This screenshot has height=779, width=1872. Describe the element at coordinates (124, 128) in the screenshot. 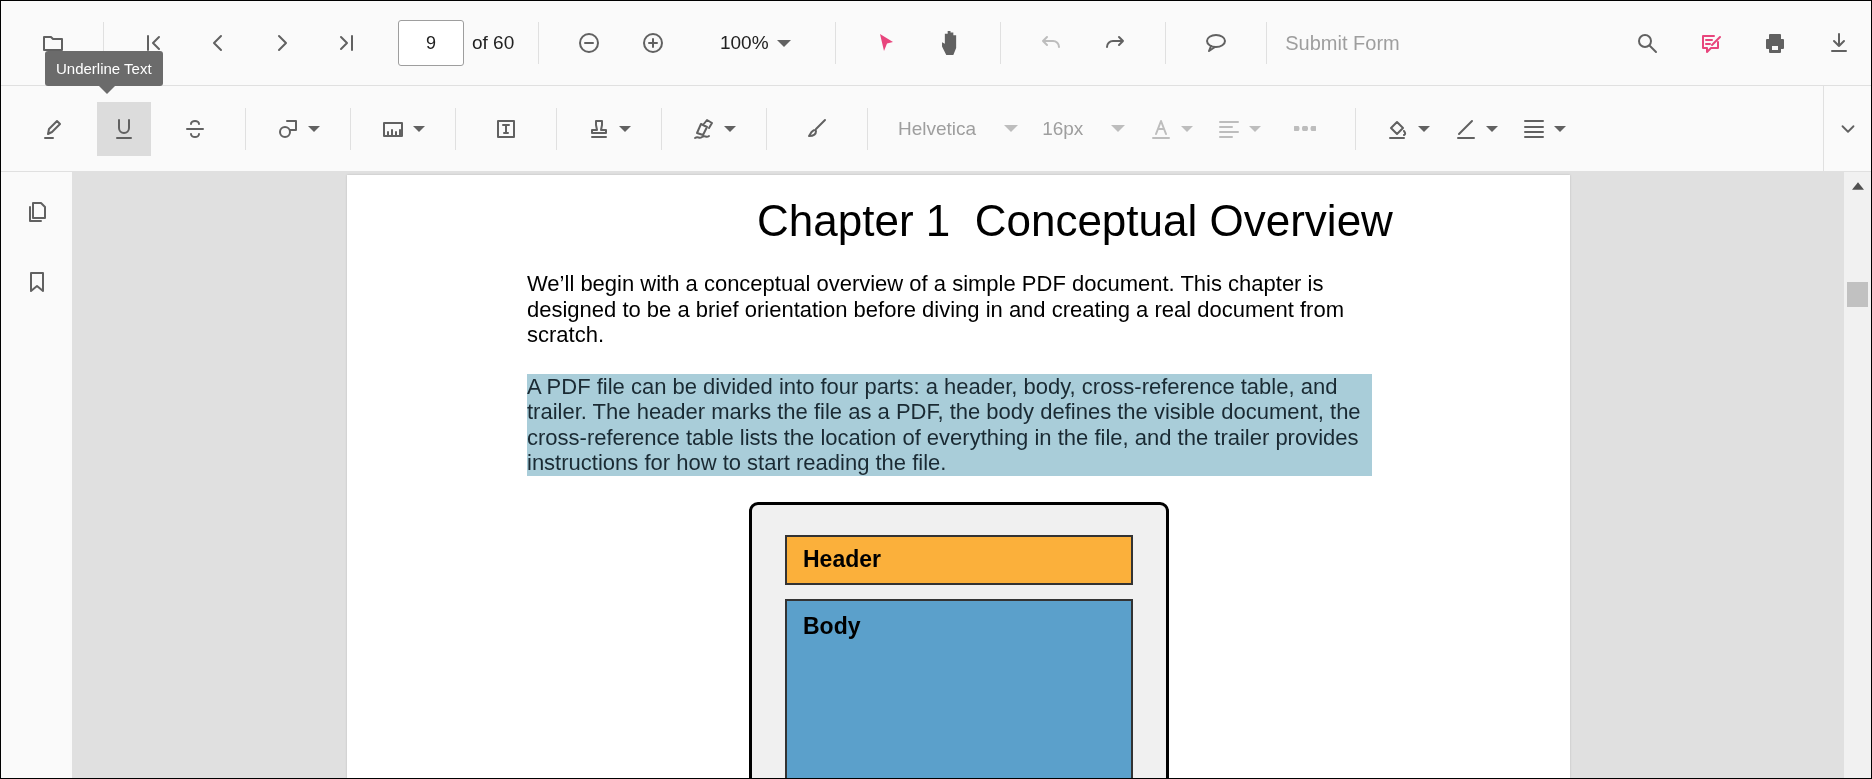

I see `underline-button` at that location.